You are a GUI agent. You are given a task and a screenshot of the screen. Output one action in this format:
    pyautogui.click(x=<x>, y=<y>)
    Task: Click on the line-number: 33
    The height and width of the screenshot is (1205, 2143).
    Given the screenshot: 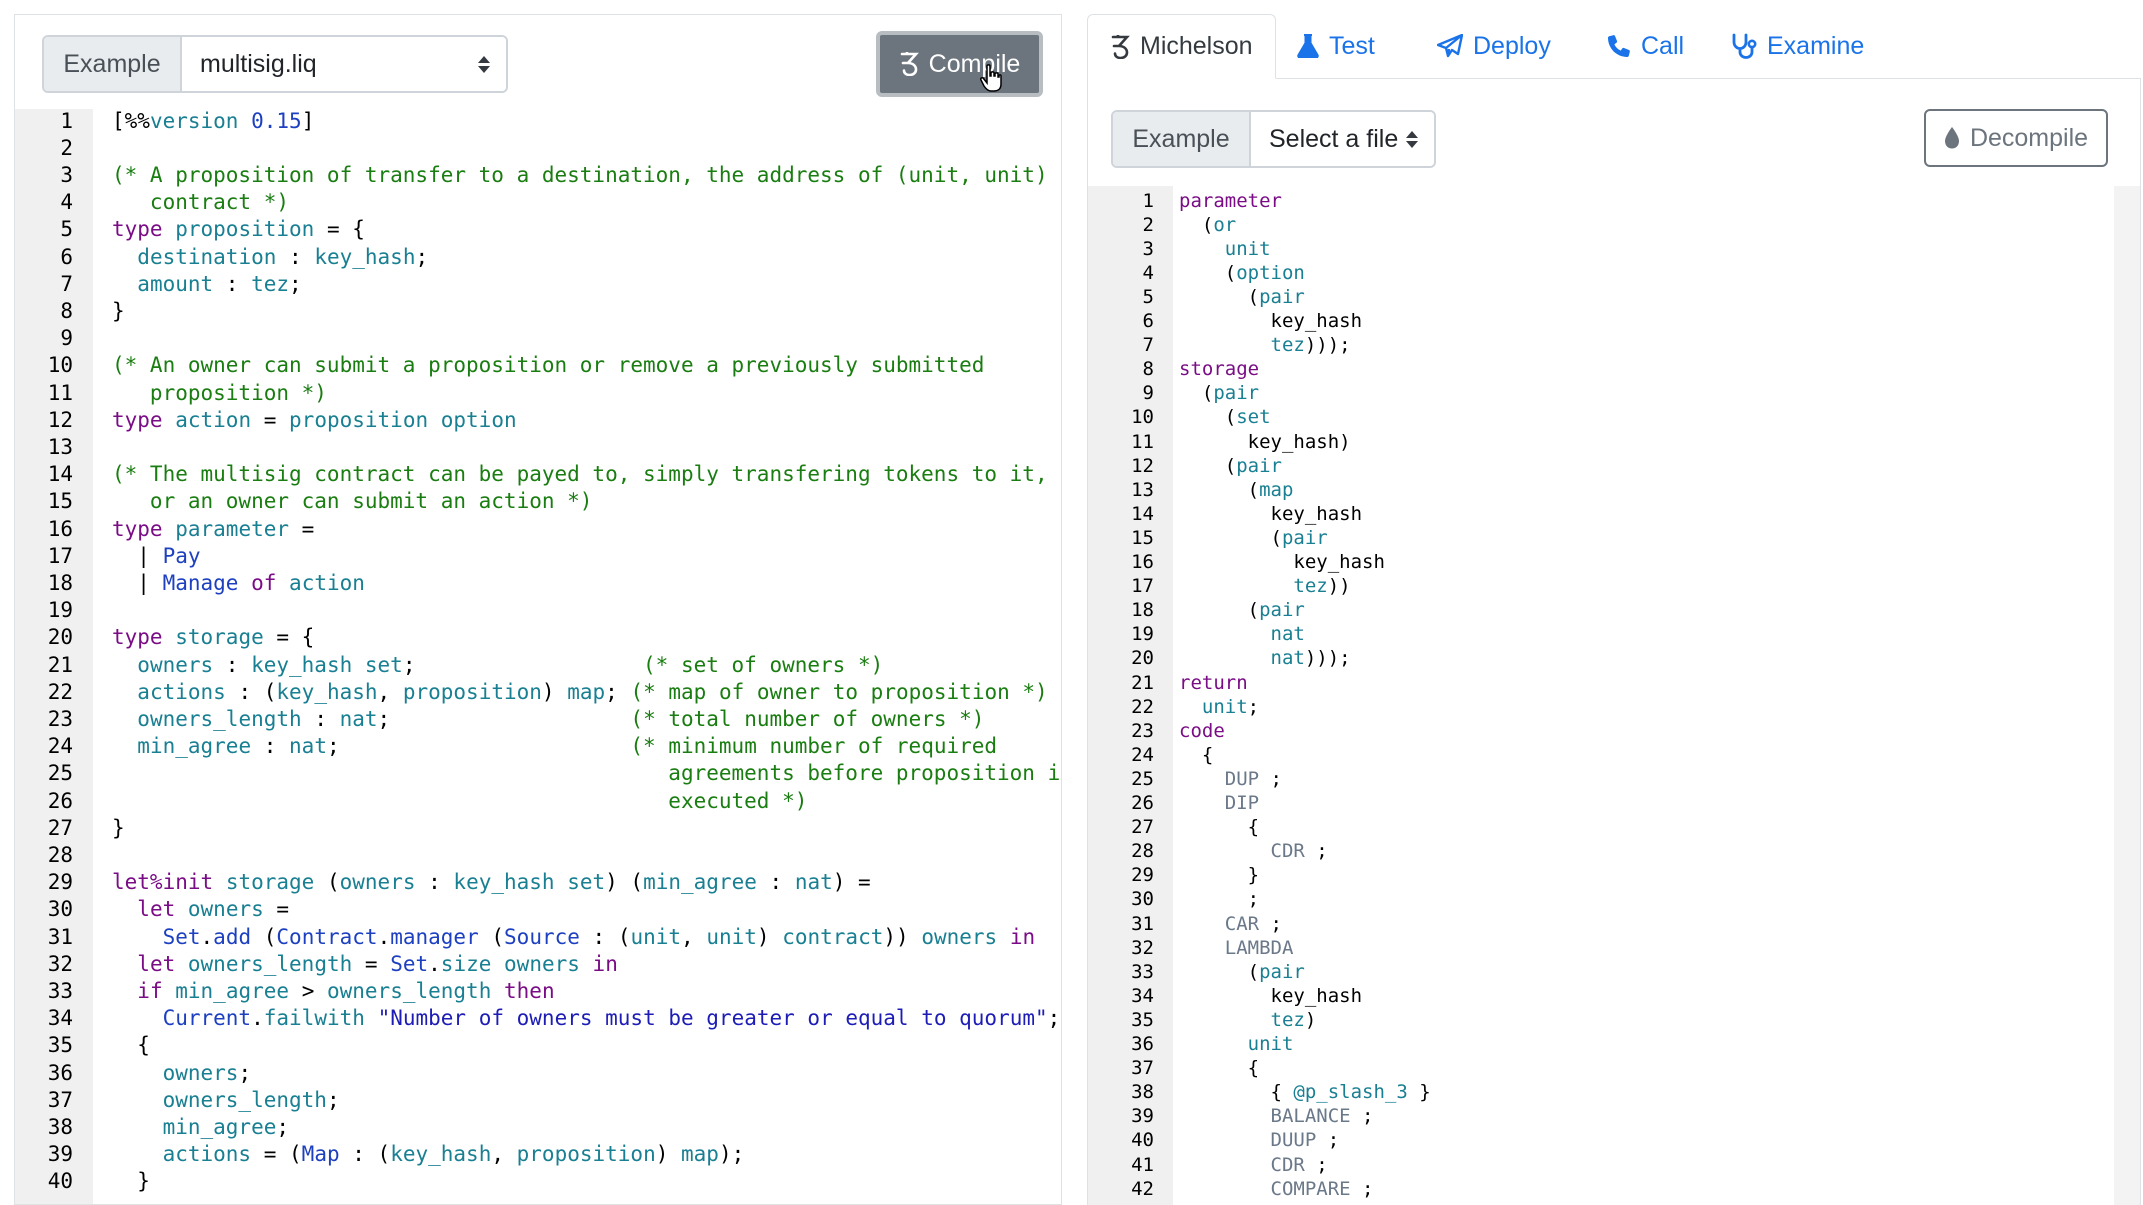 What is the action you would take?
    pyautogui.click(x=1142, y=971)
    